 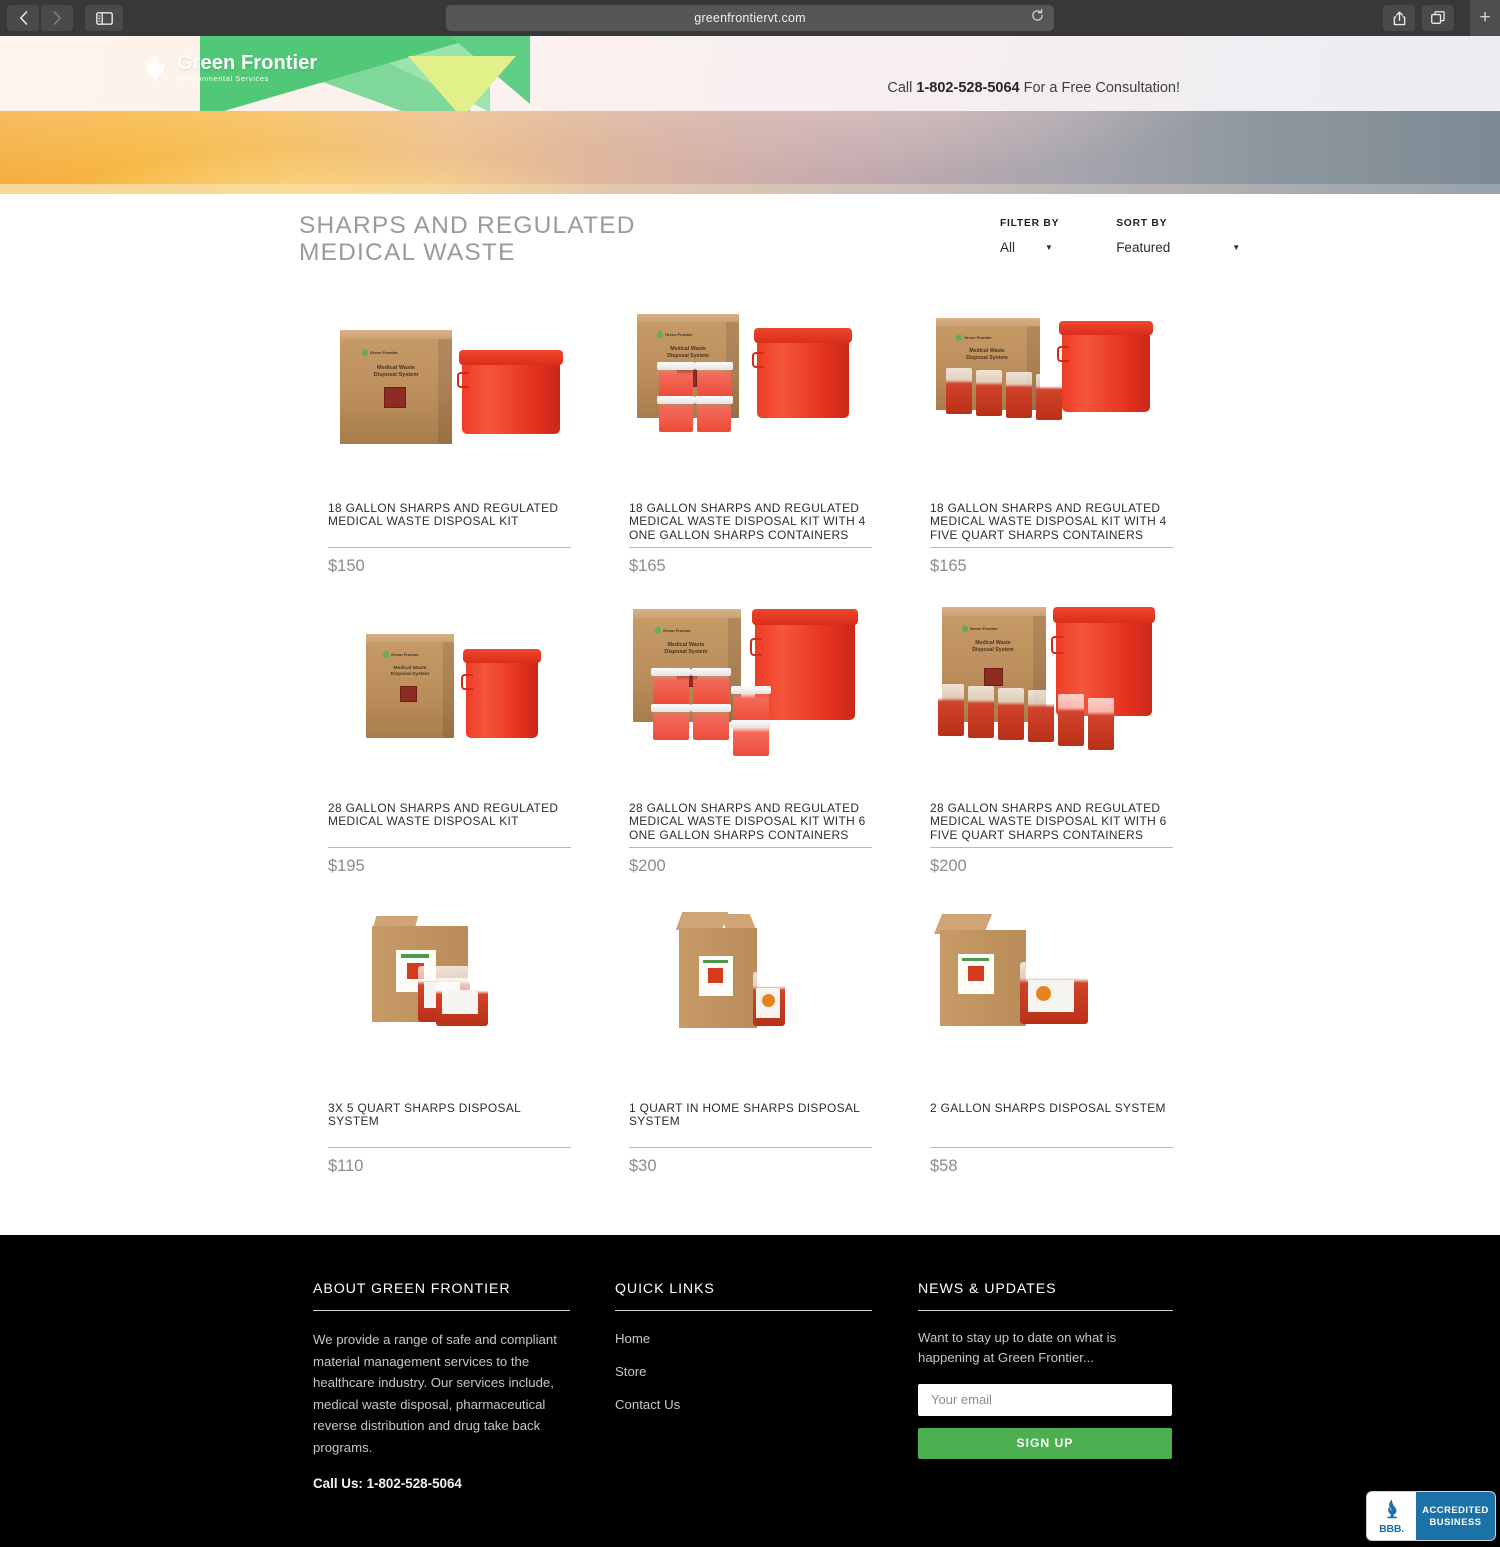 I want to click on logo-name: Green Frontier, so click(x=247, y=63).